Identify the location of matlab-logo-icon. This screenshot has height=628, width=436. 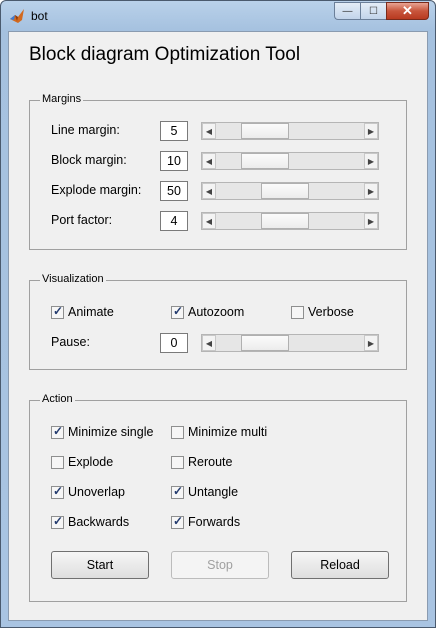
(17, 16).